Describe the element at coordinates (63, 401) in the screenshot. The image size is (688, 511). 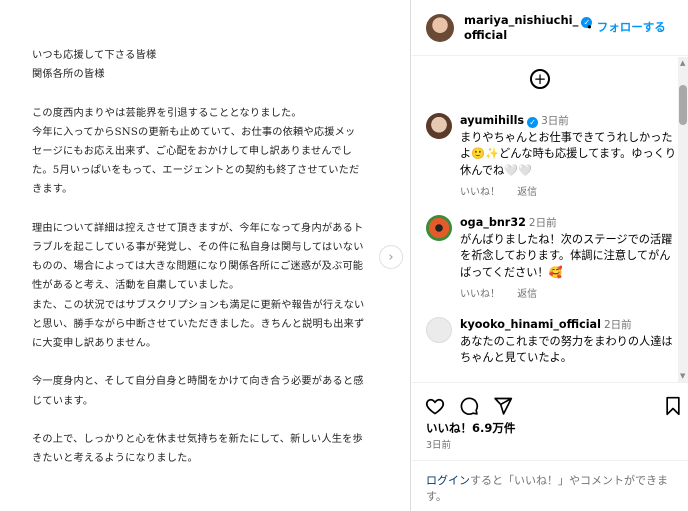
I see `post-text-line: じています。` at that location.